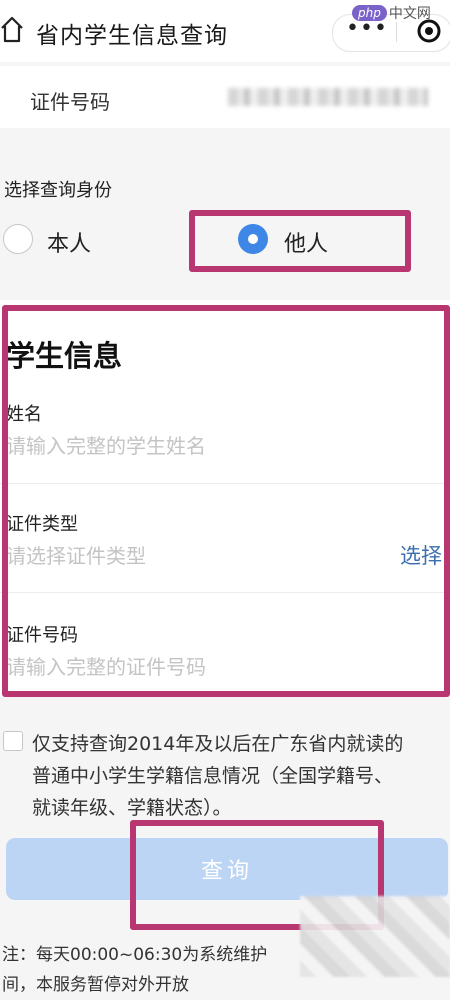 Image resolution: width=450 pixels, height=1000 pixels. What do you see at coordinates (95, 985) in the screenshot?
I see `footnote-line: 间，本服务暂停对外开放` at bounding box center [95, 985].